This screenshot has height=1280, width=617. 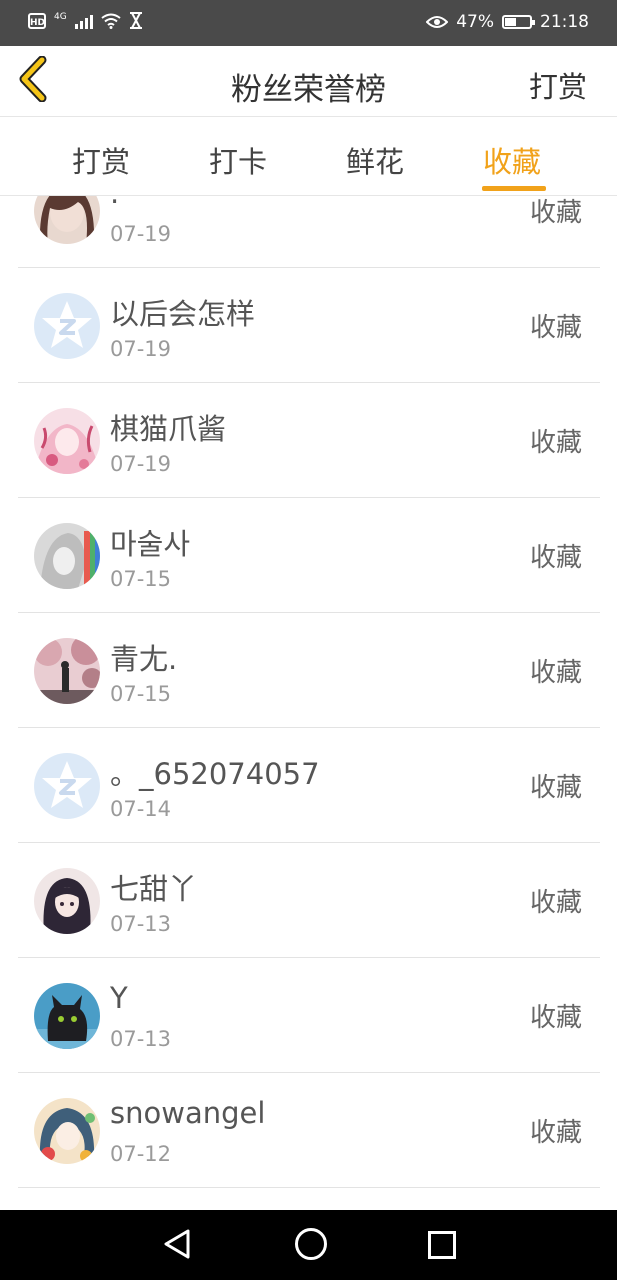 What do you see at coordinates (309, 670) in the screenshot?
I see `list-item: 青尢. 07-15 收藏` at bounding box center [309, 670].